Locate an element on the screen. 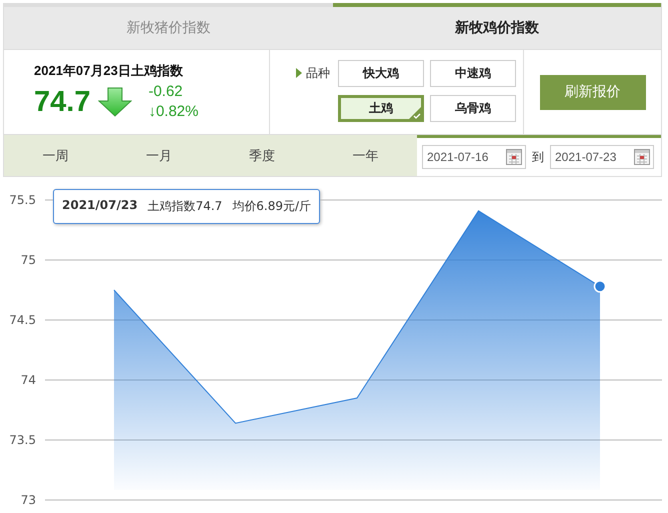 This screenshot has width=668, height=513. date-field: 2021-07-23 is located at coordinates (602, 157).